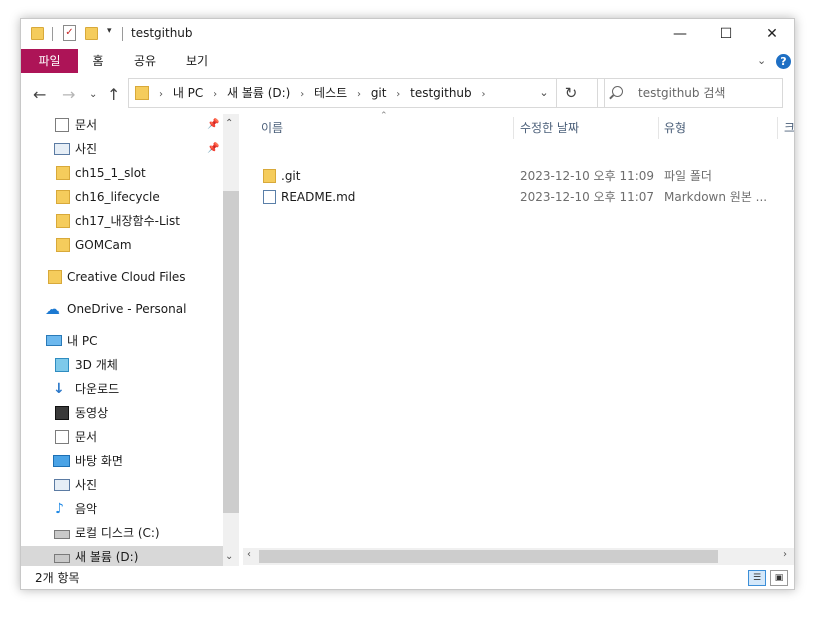 The height and width of the screenshot is (617, 821). Describe the element at coordinates (130, 197) in the screenshot. I see `nav-item-ch16: ch16_lifecycle` at that location.